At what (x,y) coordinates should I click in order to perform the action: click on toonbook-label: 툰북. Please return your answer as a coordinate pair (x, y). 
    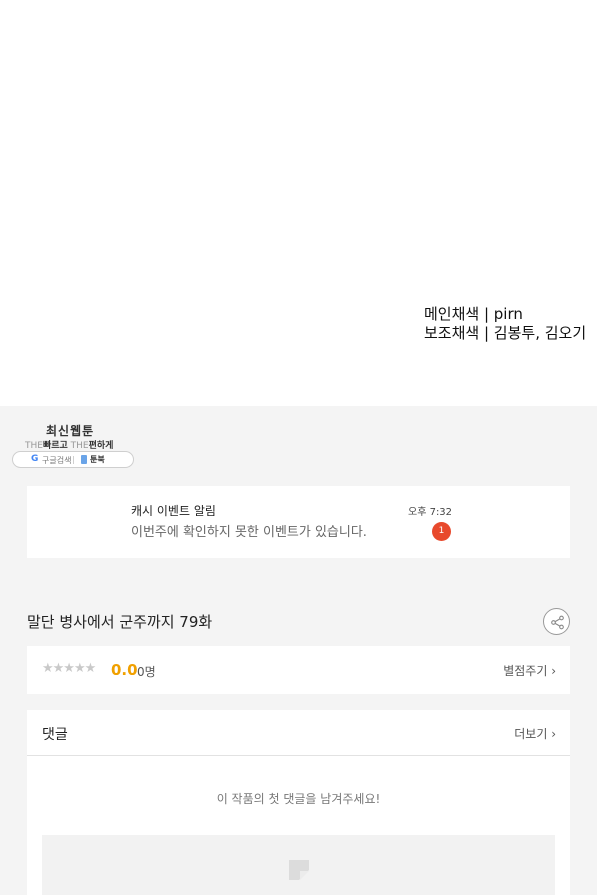
    Looking at the image, I should click on (97, 459).